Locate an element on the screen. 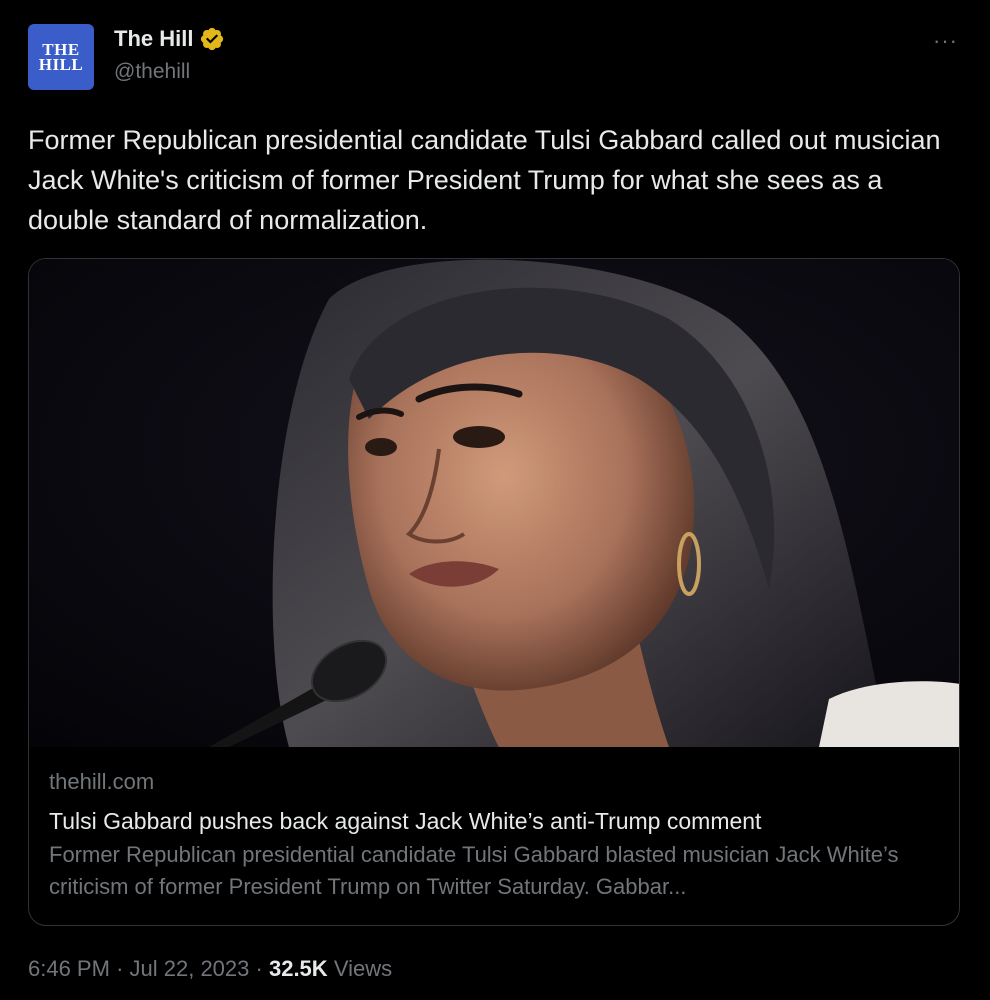 The image size is (990, 1000). card-domain: thehill.com is located at coordinates (494, 782).